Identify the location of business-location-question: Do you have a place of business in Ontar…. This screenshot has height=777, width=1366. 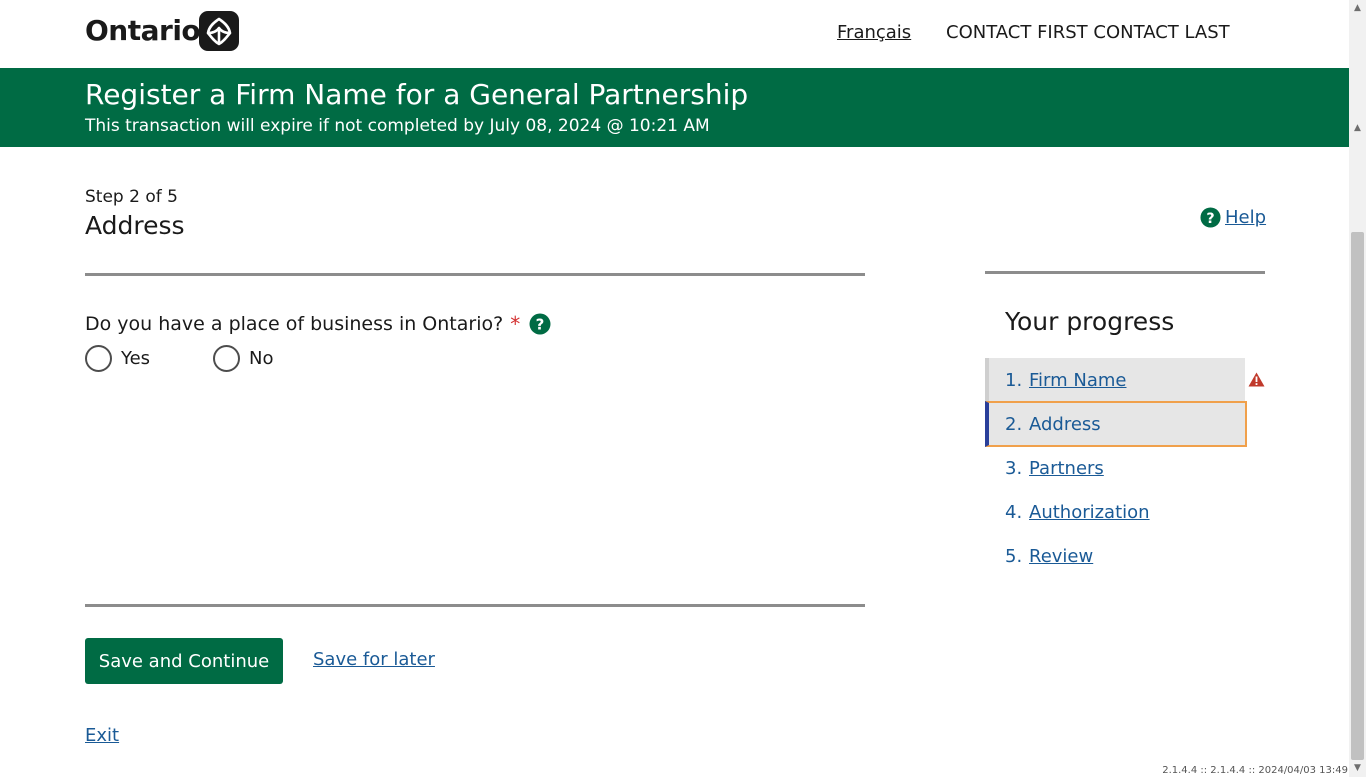
(318, 324).